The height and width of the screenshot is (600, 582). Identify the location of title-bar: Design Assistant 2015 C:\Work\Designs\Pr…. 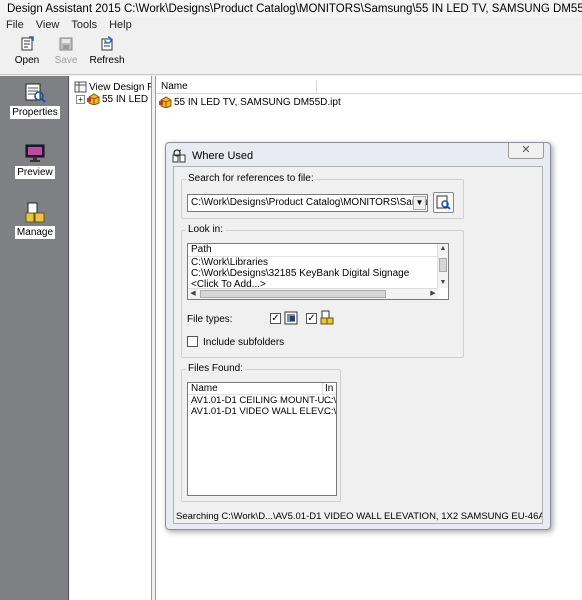
(291, 8).